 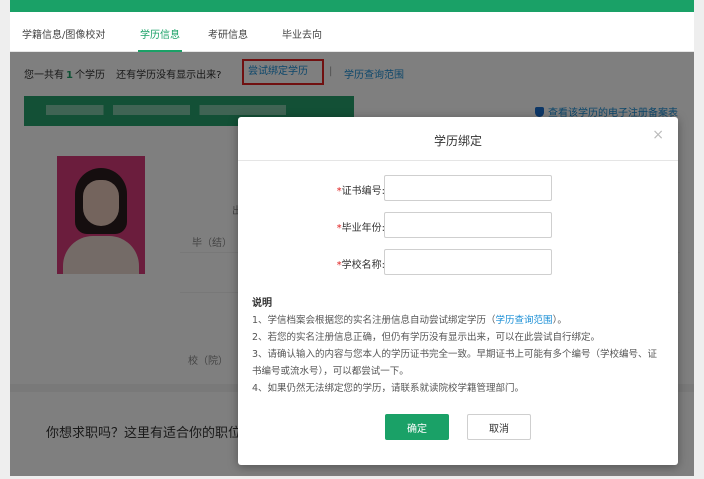 What do you see at coordinates (468, 262) in the screenshot?
I see `school-name-input` at bounding box center [468, 262].